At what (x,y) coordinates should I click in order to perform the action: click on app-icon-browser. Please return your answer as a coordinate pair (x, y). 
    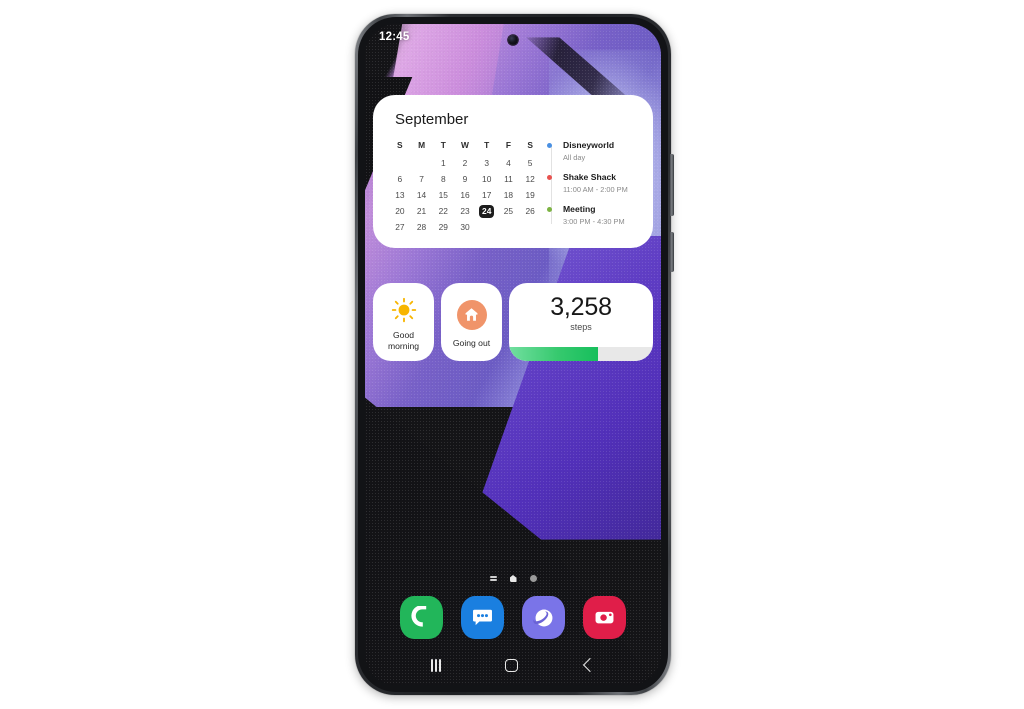
    Looking at the image, I should click on (543, 617).